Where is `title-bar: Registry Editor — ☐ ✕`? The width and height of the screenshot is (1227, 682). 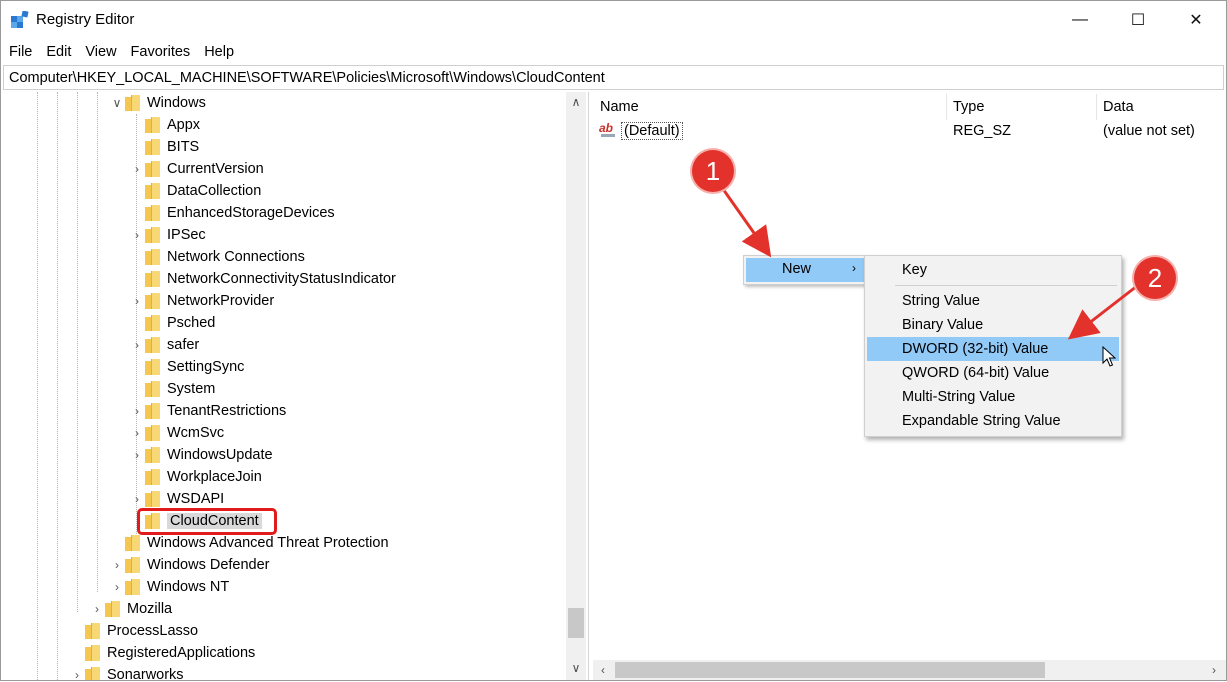
title-bar: Registry Editor — ☐ ✕ is located at coordinates (613, 20).